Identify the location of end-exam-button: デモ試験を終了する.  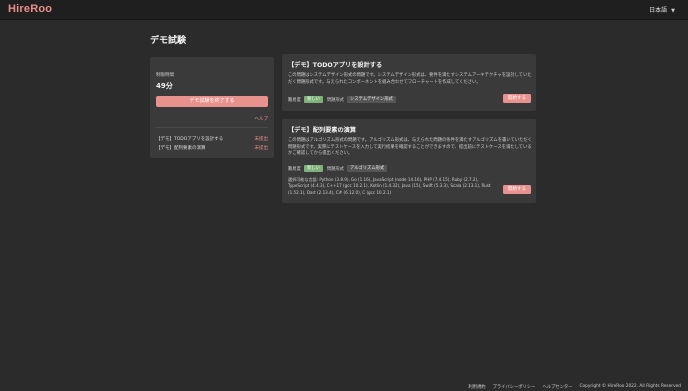
(212, 101).